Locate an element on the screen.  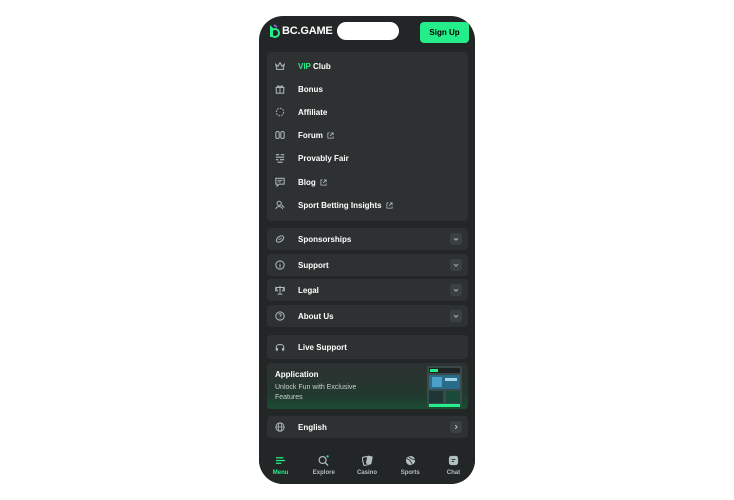
top-bar: BC.GAME Sign Up is located at coordinates (367, 33).